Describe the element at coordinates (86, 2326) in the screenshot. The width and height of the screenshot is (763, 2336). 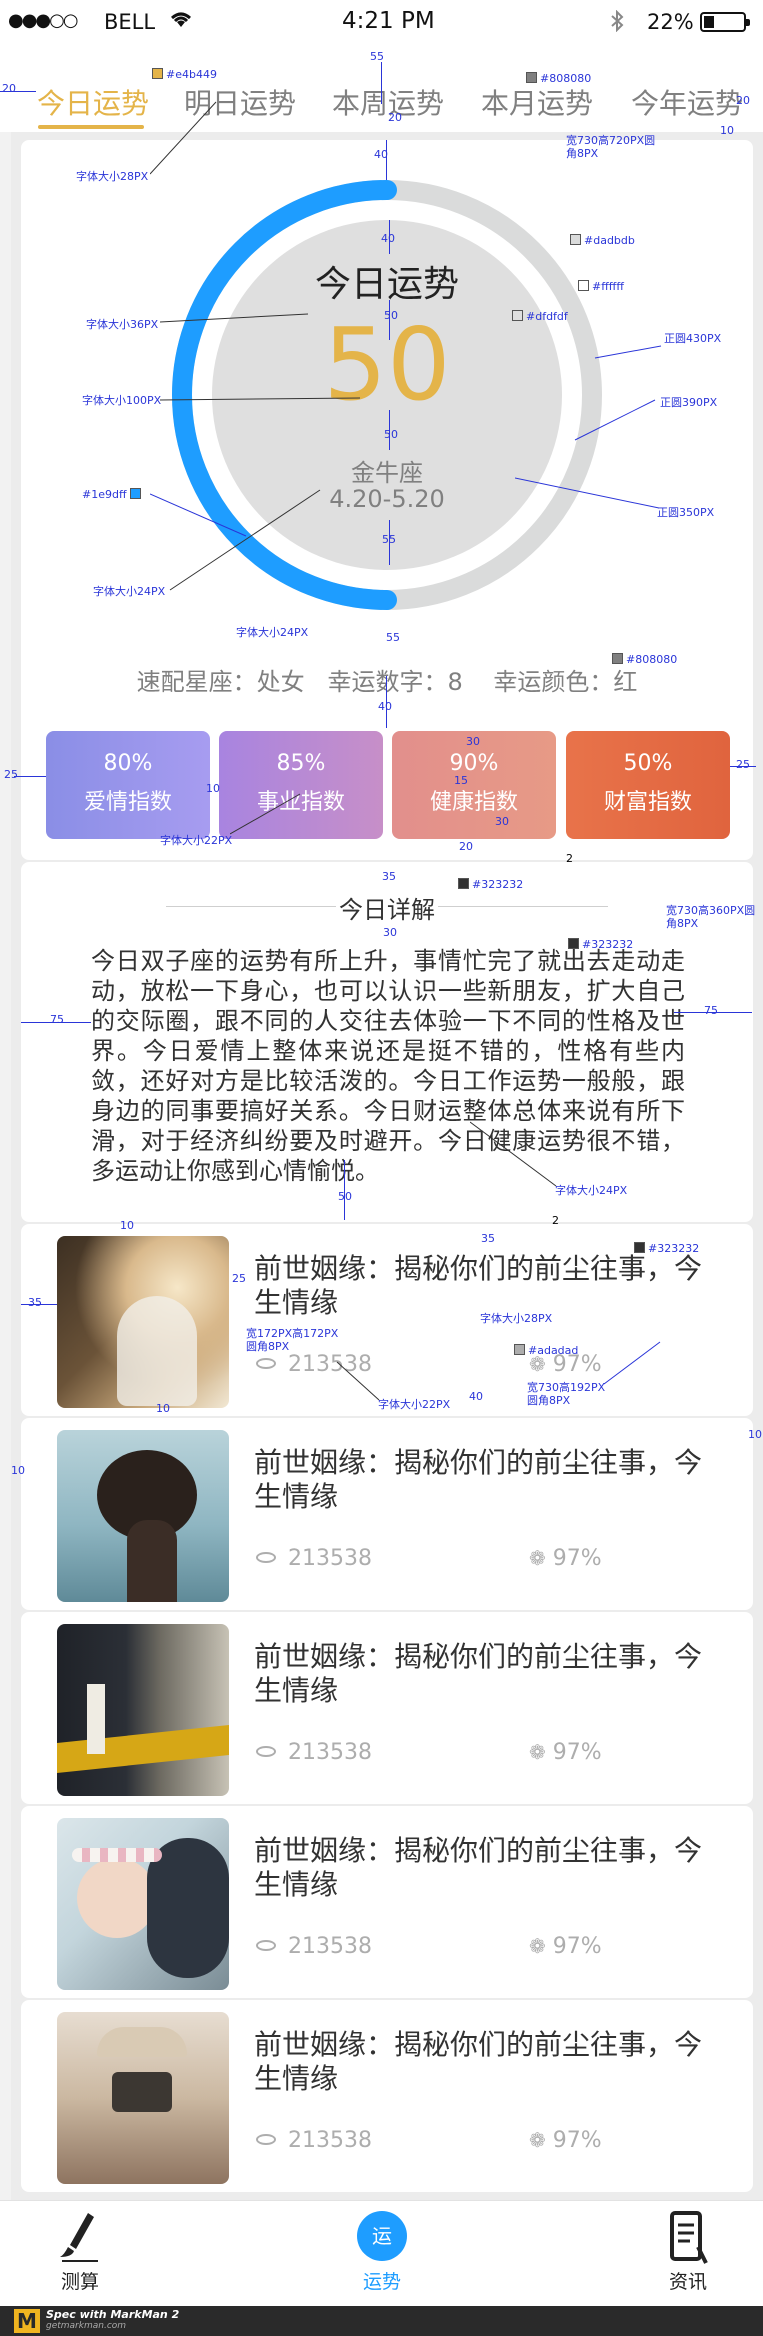
I see `markman-url: getmarkman.com` at that location.